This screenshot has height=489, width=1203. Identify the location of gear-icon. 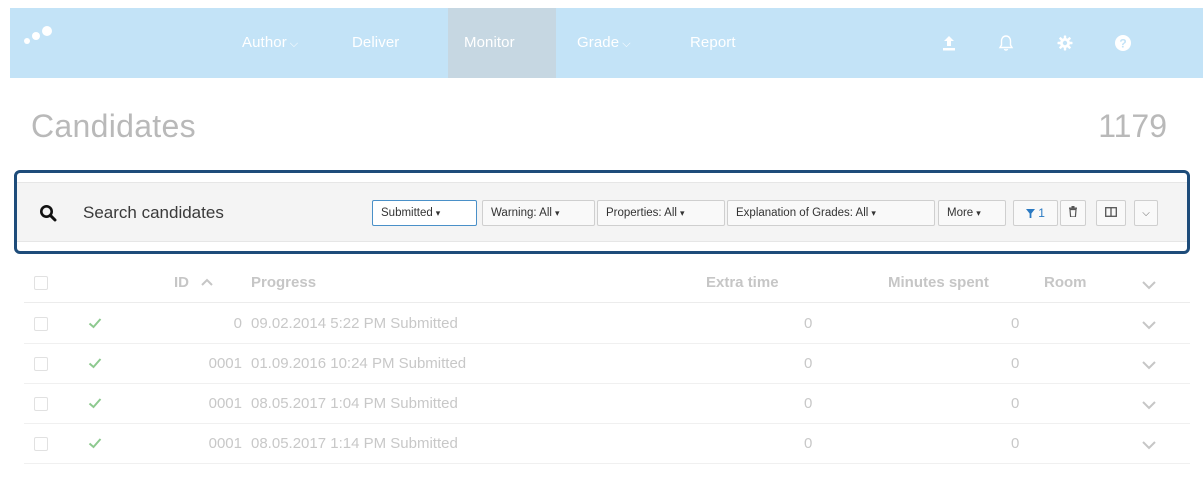
(1065, 43).